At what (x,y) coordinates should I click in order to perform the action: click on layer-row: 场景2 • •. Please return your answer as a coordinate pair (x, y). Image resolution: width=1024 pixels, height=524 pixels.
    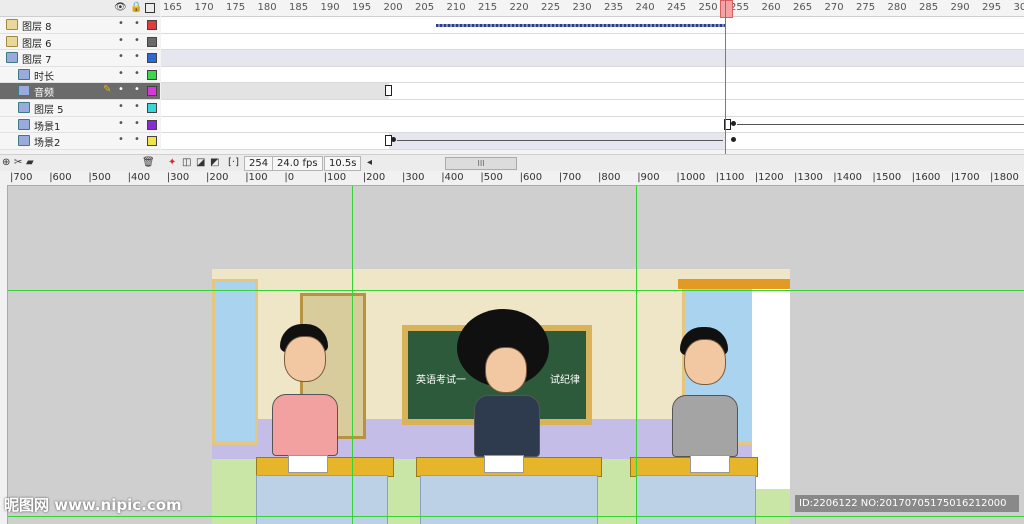
    Looking at the image, I should click on (80, 141).